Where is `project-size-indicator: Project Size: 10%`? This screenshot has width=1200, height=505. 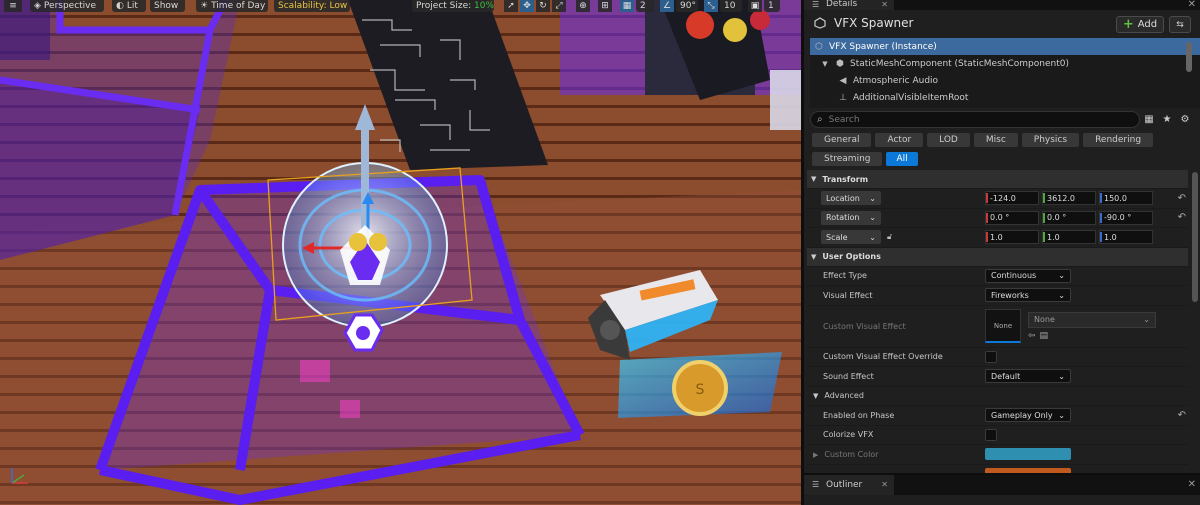 project-size-indicator: Project Size: 10% is located at coordinates (453, 6).